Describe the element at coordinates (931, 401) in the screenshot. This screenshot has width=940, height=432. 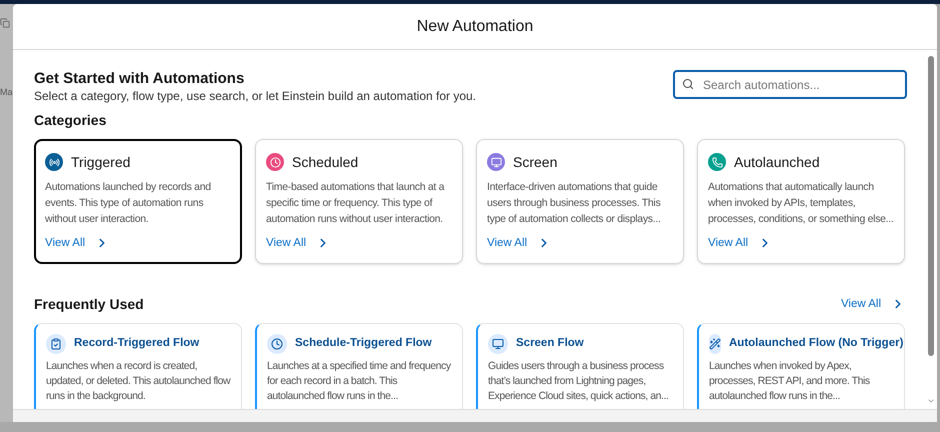
I see `scroll-down-icon` at that location.